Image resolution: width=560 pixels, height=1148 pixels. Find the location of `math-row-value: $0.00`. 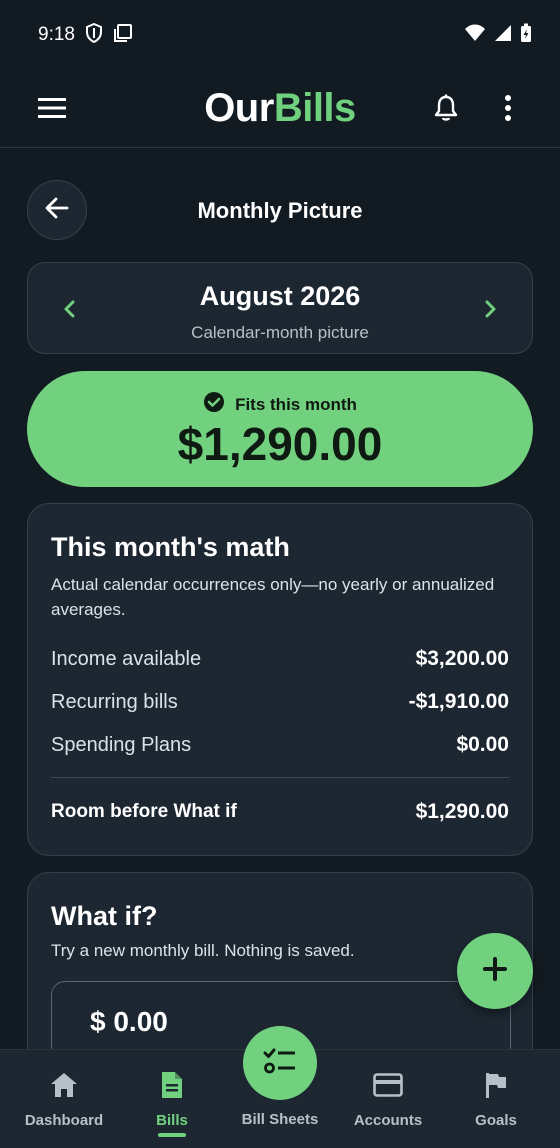

math-row-value: $0.00 is located at coordinates (482, 744).